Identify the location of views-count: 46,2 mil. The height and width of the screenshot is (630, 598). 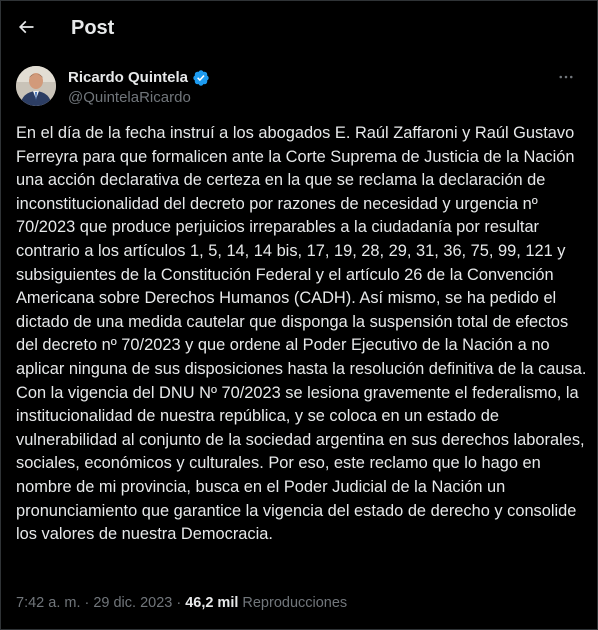
(212, 603).